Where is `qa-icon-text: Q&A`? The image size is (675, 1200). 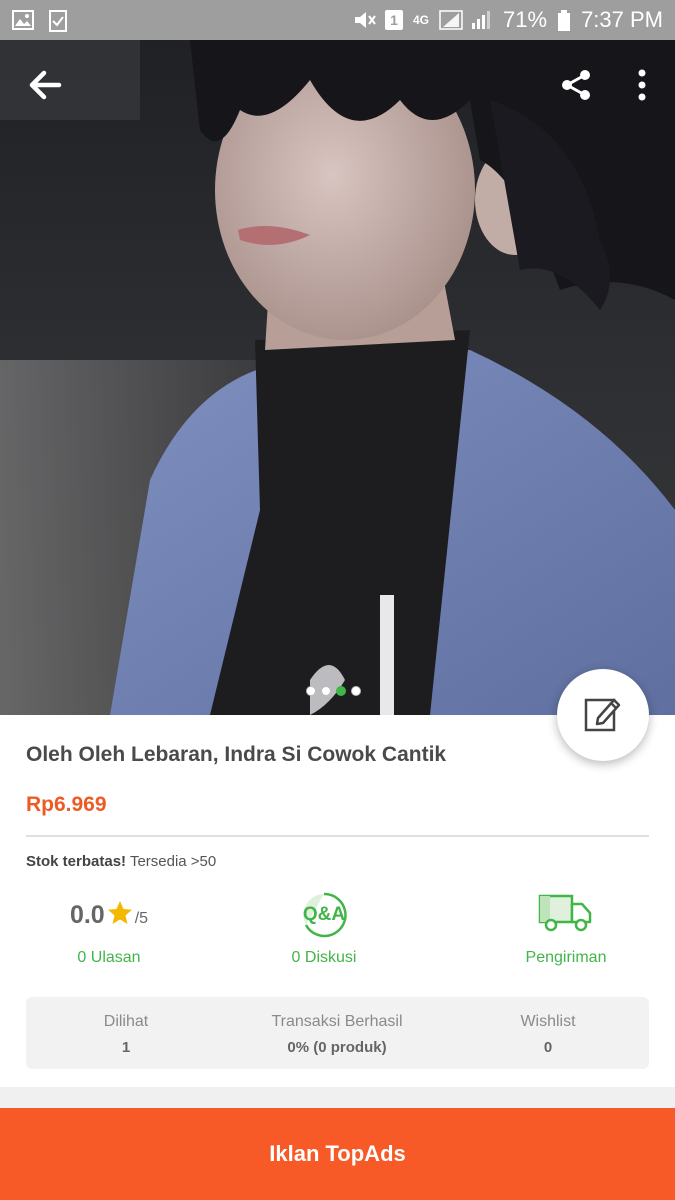
qa-icon-text: Q&A is located at coordinates (324, 914).